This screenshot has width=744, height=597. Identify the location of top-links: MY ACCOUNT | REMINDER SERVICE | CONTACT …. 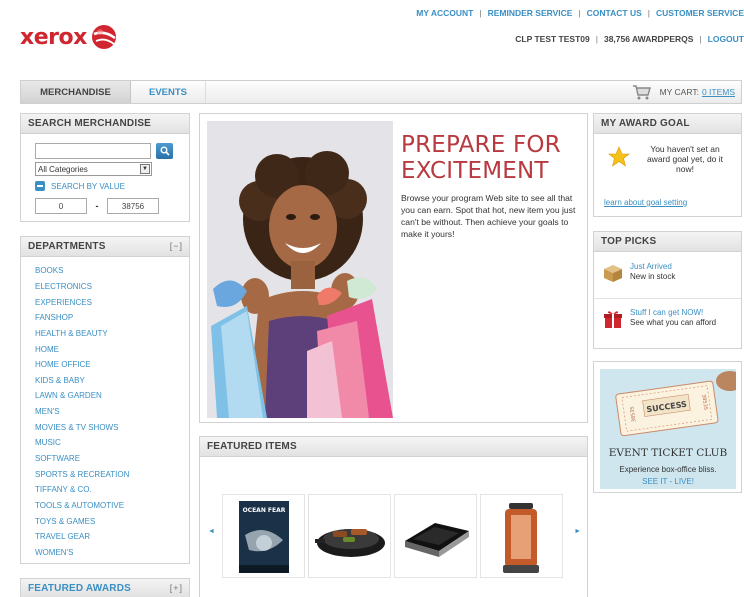
(580, 13).